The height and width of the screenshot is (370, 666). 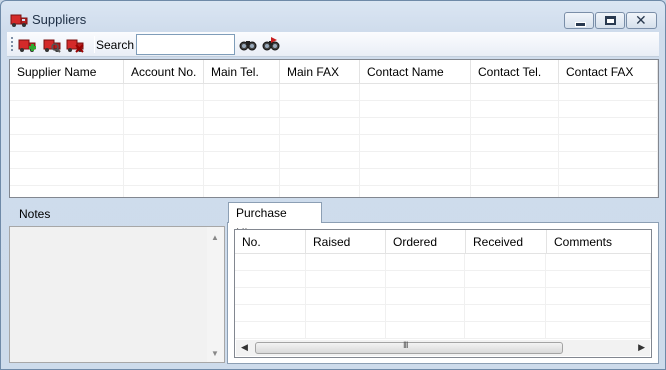 I want to click on column-header-comments: Comments, so click(x=599, y=242).